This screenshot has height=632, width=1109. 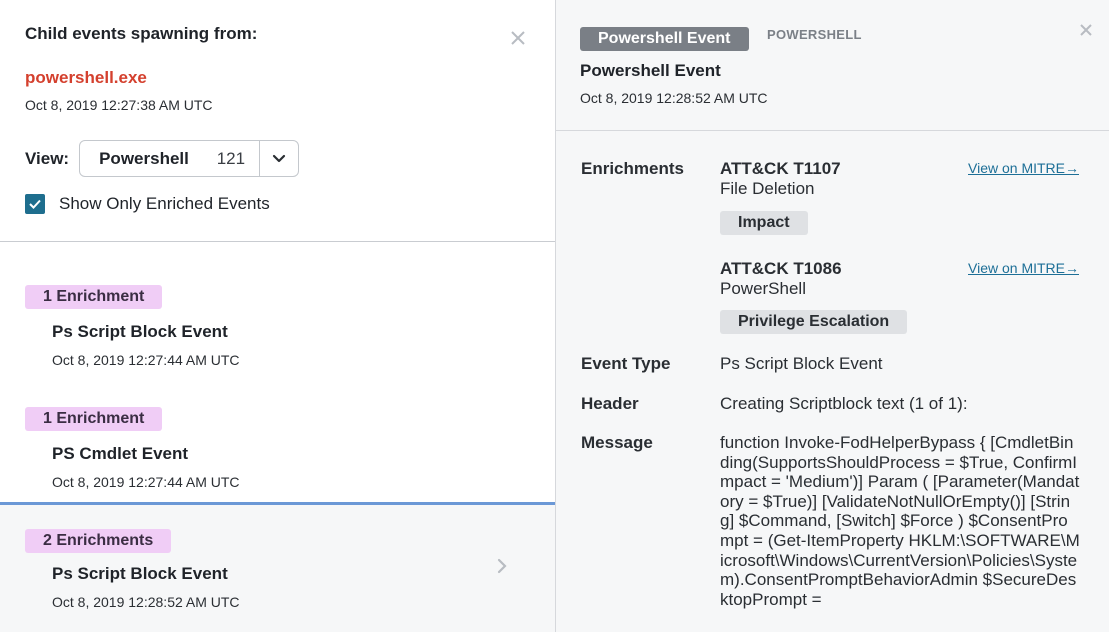 What do you see at coordinates (664, 39) in the screenshot?
I see `event-type-tag: Powershell Event` at bounding box center [664, 39].